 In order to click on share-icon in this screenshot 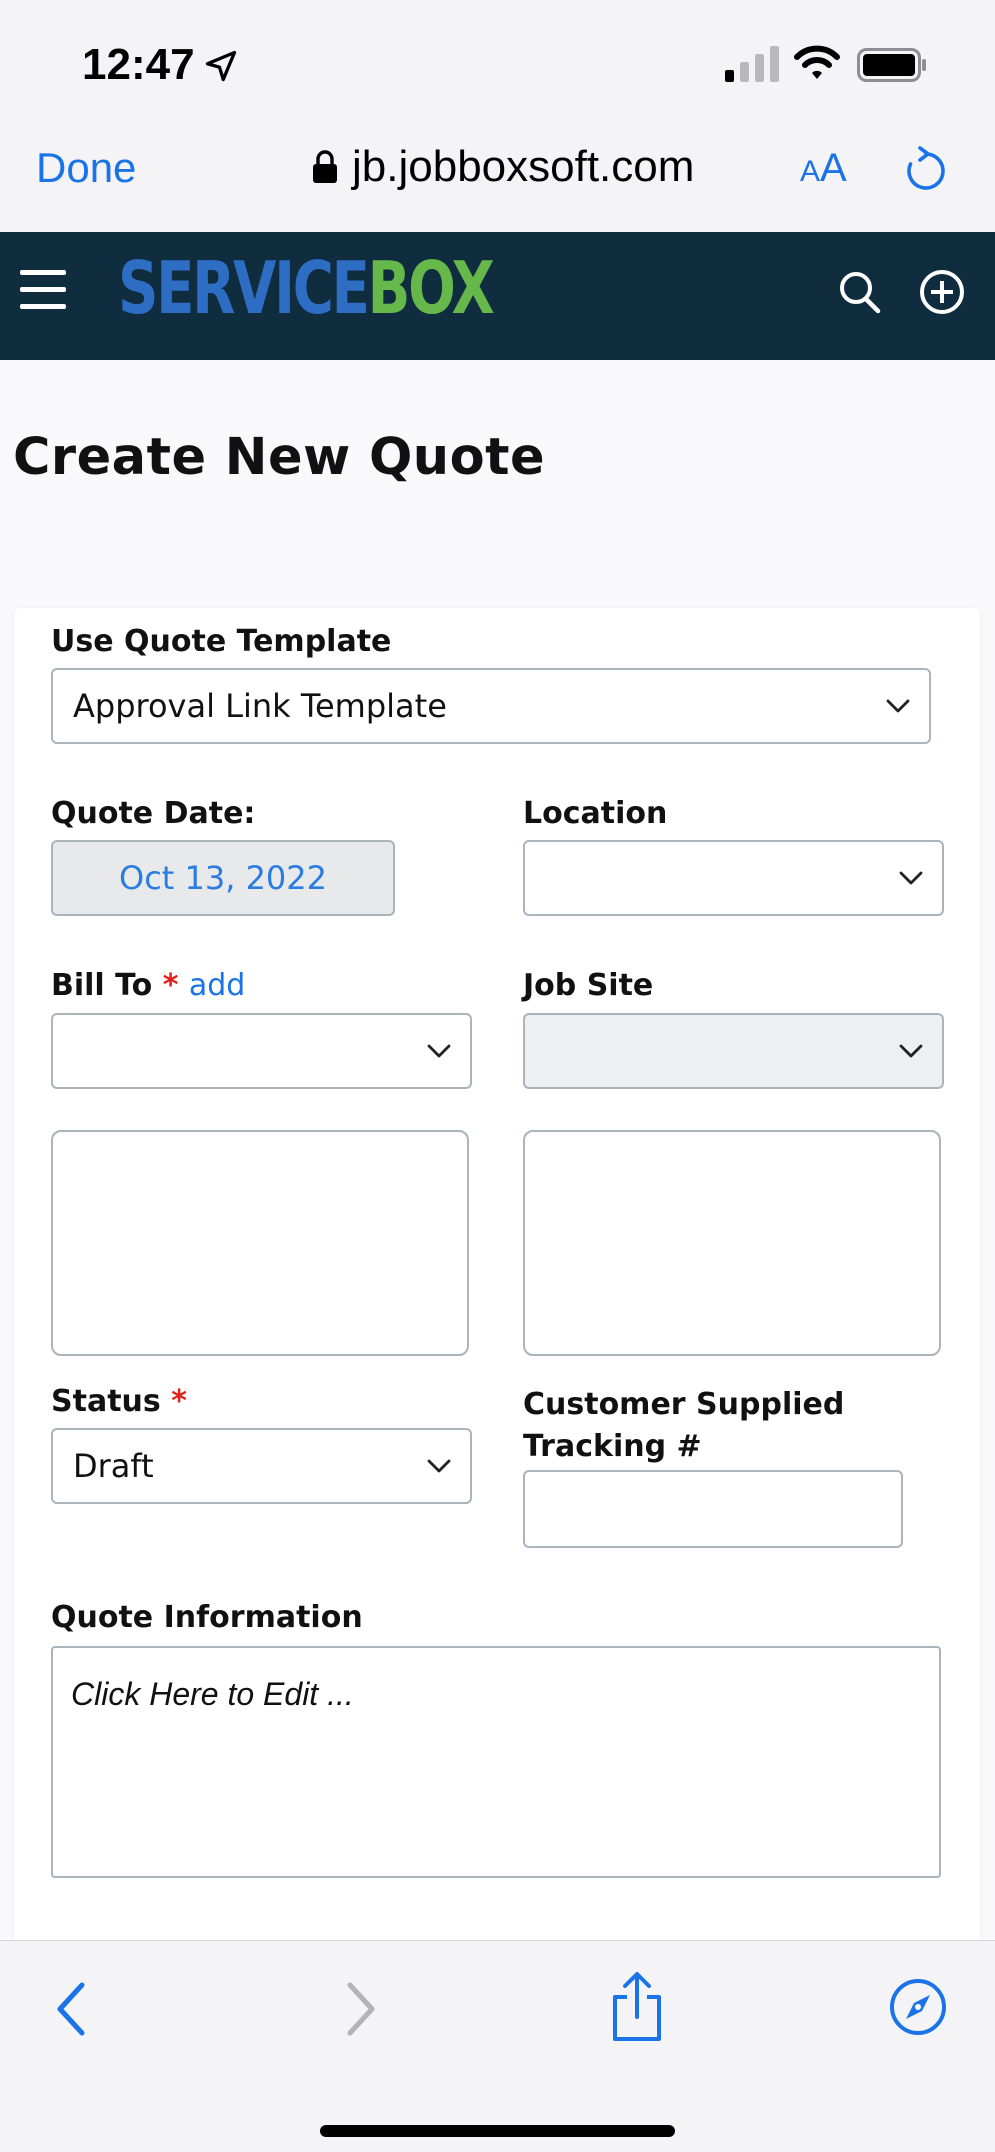, I will do `click(637, 2007)`.